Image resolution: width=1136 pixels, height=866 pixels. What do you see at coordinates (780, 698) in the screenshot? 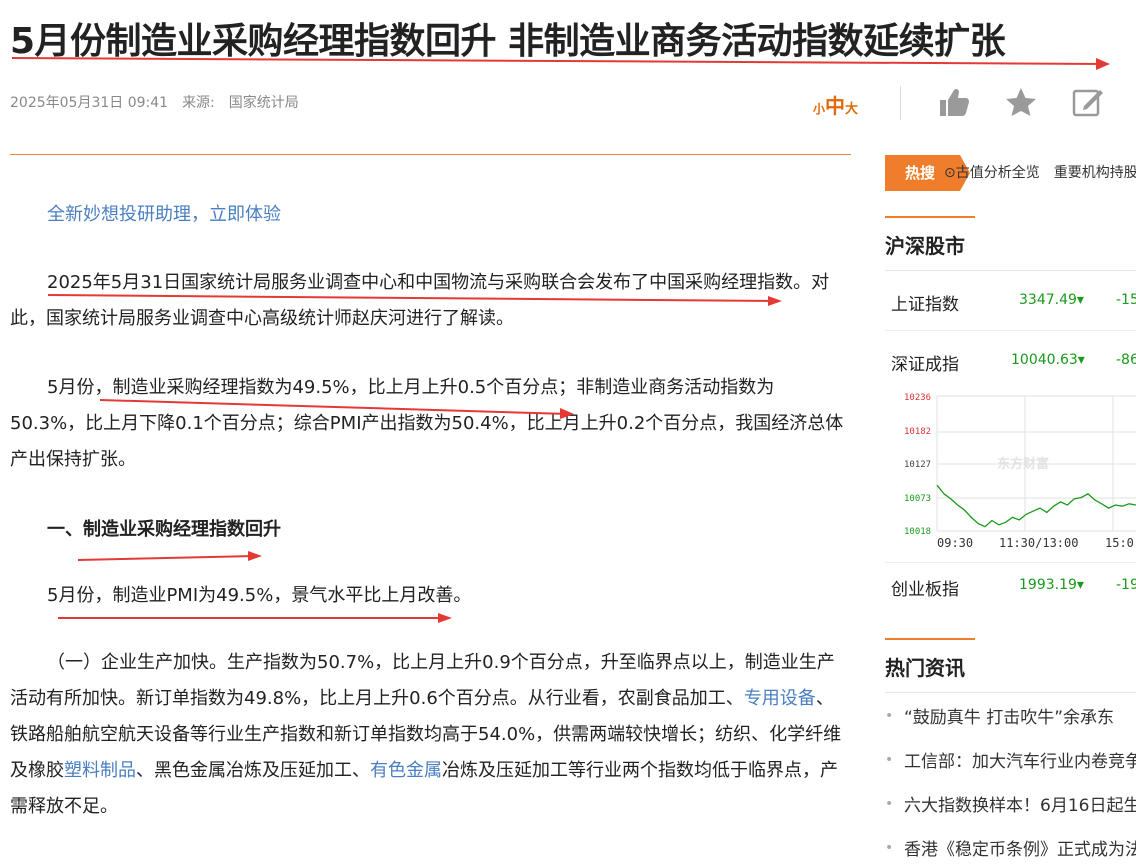
I see `link-special-equipment: 专用设备` at bounding box center [780, 698].